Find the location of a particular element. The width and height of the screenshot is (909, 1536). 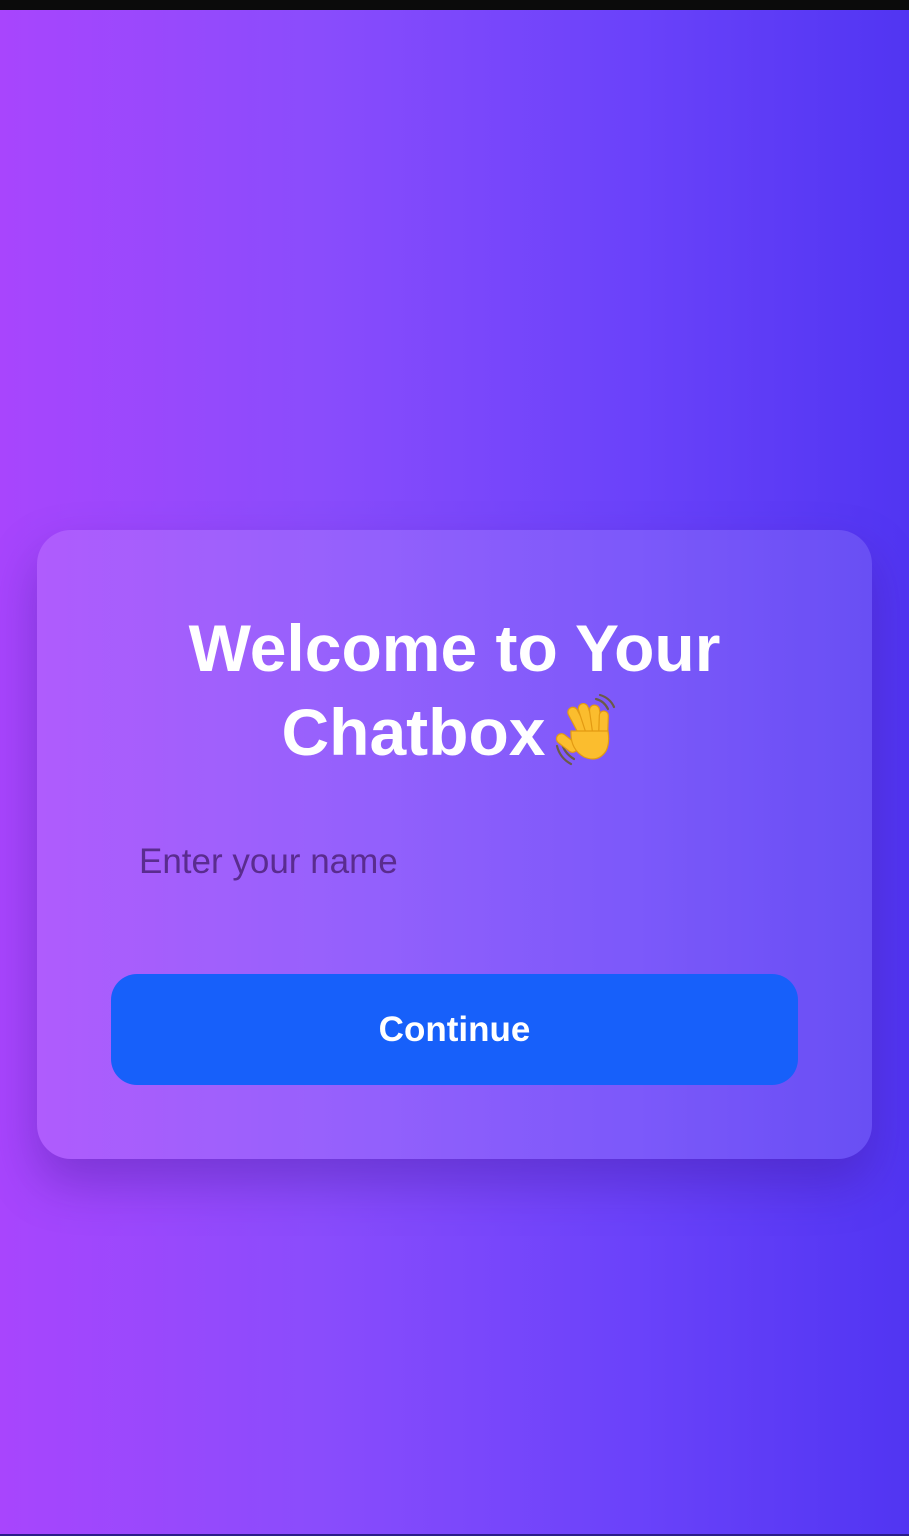

welcome-title: Welcome to Your Chatbox is located at coordinates (454, 690).